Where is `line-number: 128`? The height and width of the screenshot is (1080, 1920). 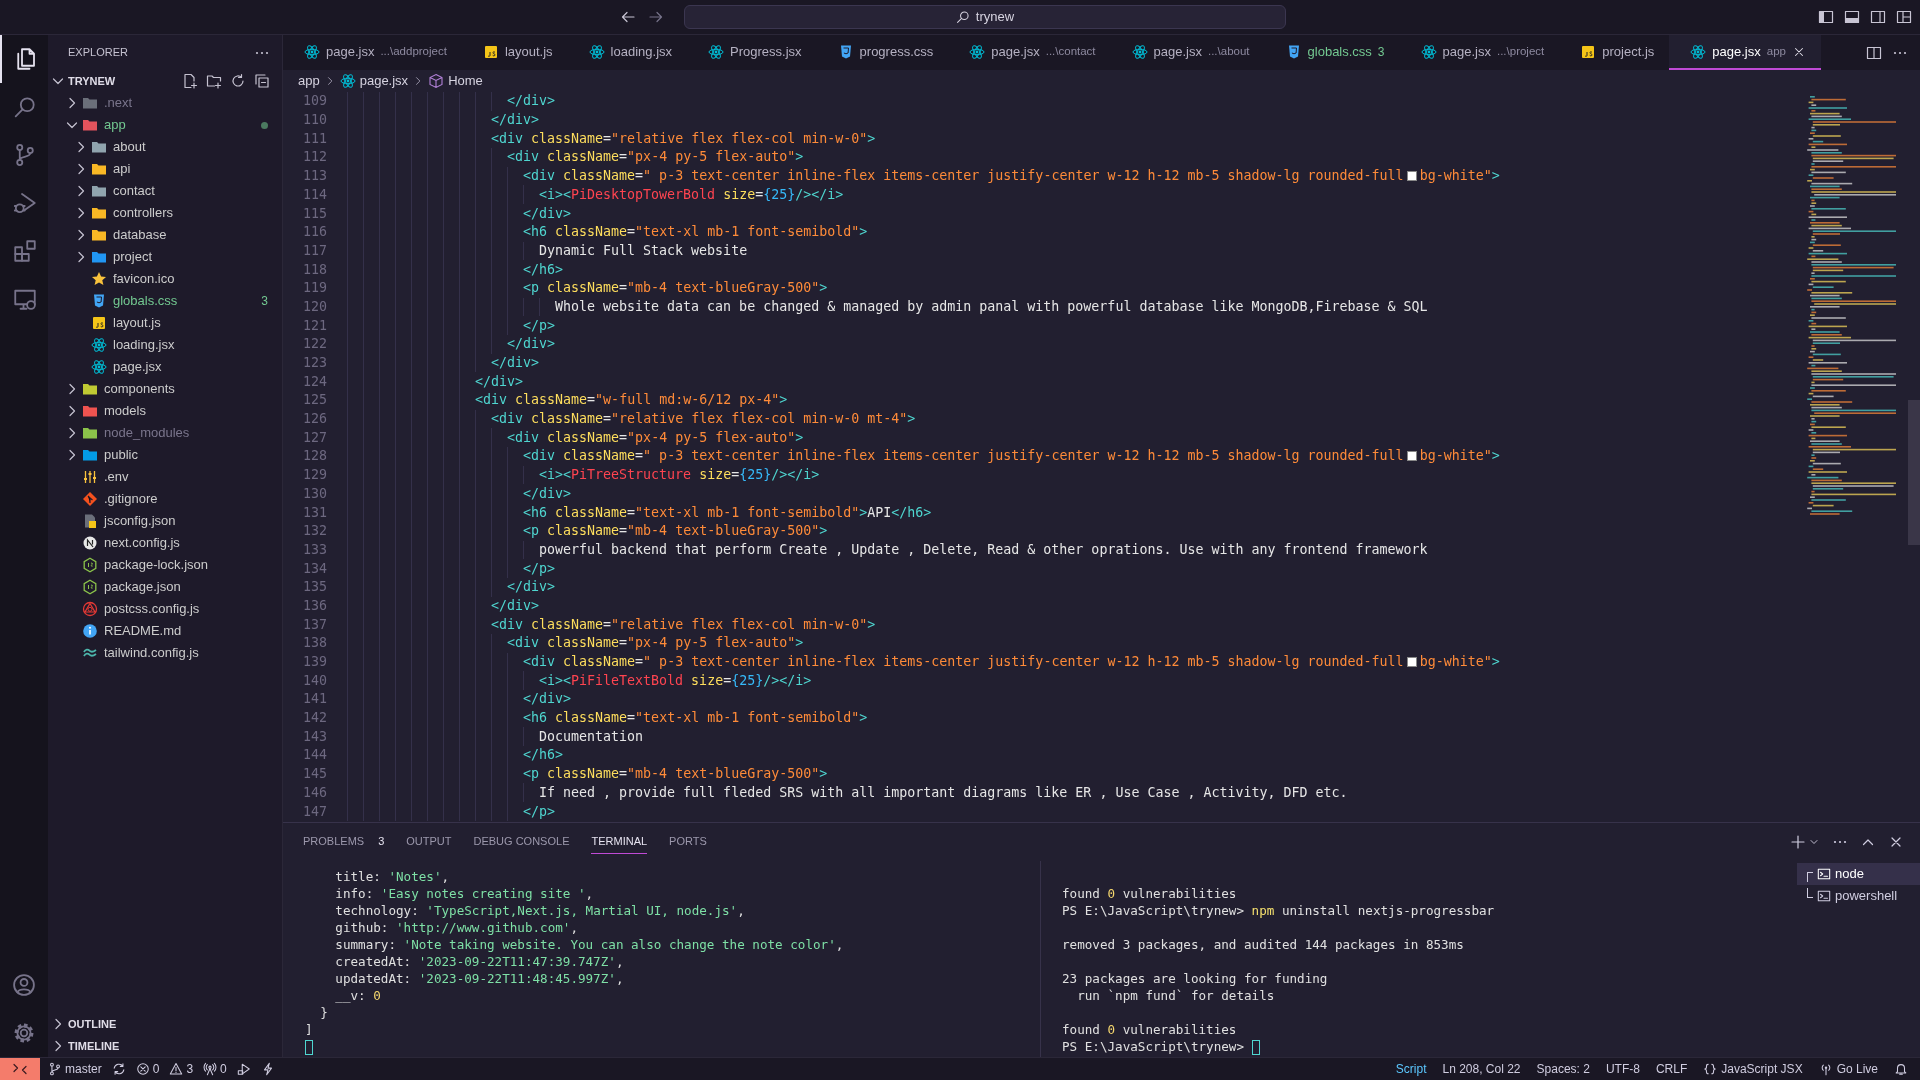
line-number: 128 is located at coordinates (314, 456).